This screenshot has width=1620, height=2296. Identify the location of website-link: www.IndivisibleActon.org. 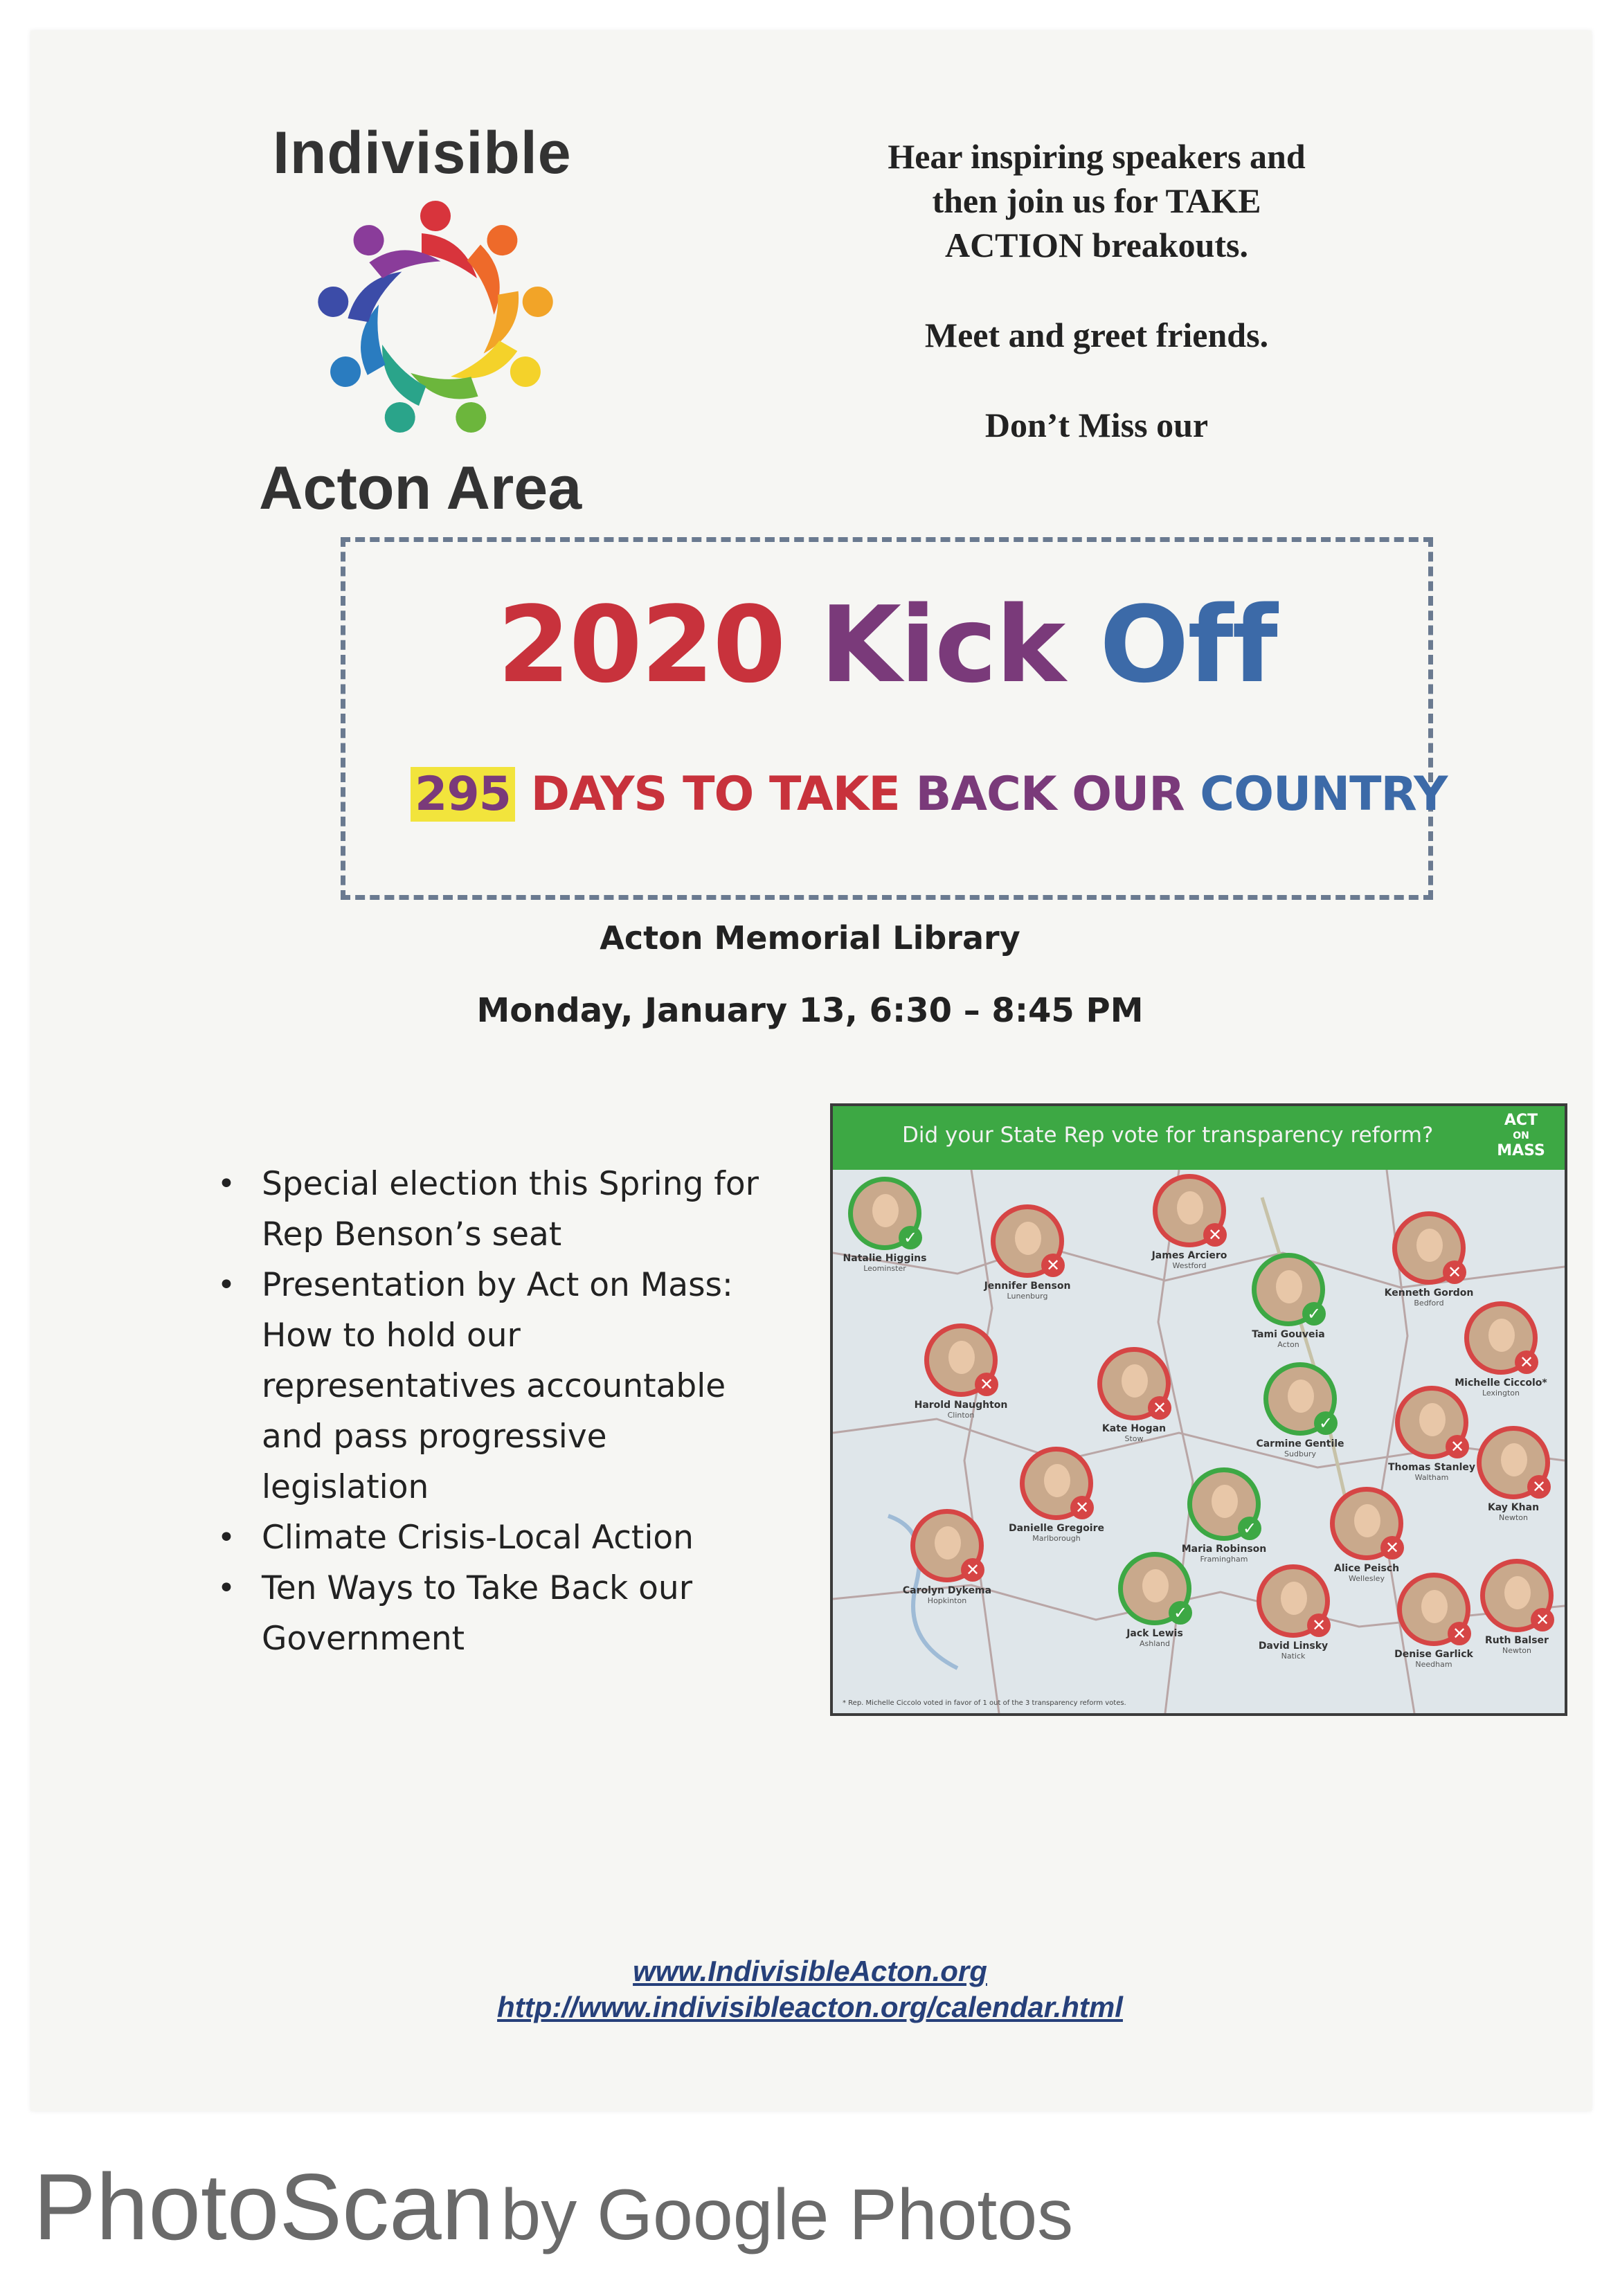
(810, 1971).